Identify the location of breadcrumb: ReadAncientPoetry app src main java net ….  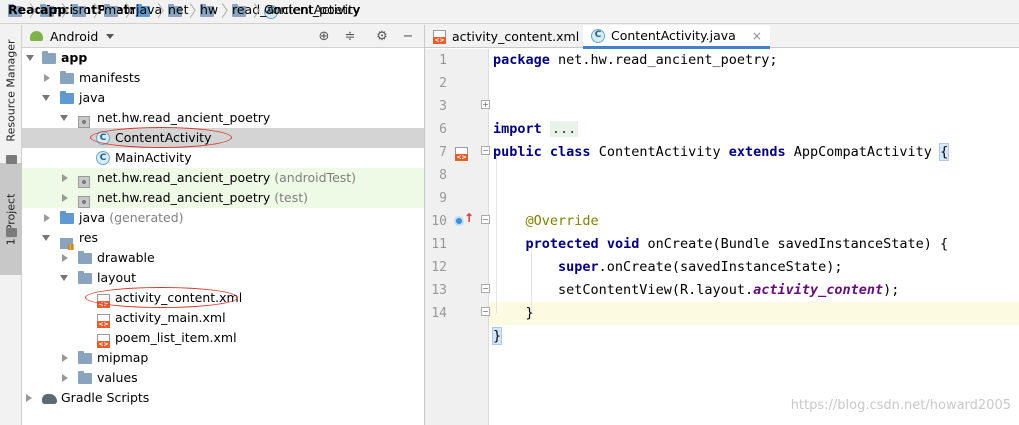
(509, 12).